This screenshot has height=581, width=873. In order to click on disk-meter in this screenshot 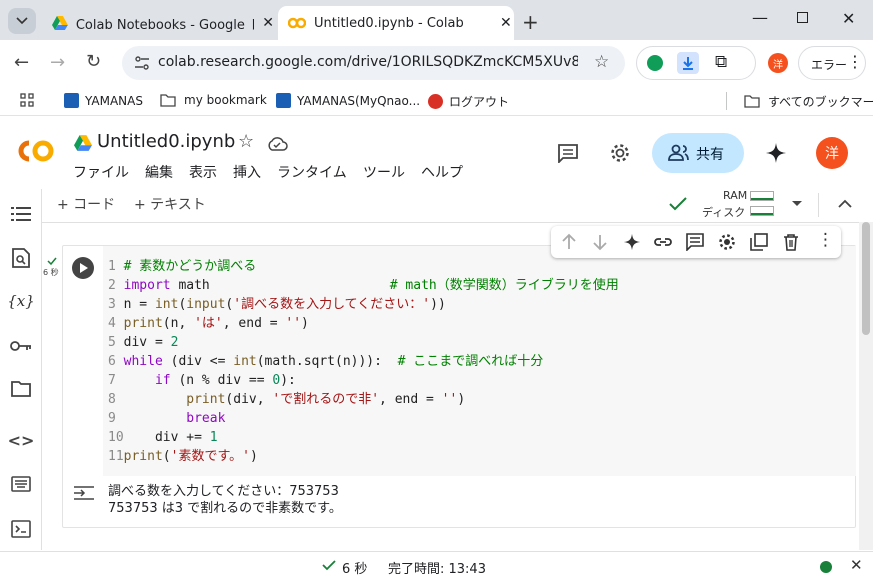, I will do `click(762, 211)`.